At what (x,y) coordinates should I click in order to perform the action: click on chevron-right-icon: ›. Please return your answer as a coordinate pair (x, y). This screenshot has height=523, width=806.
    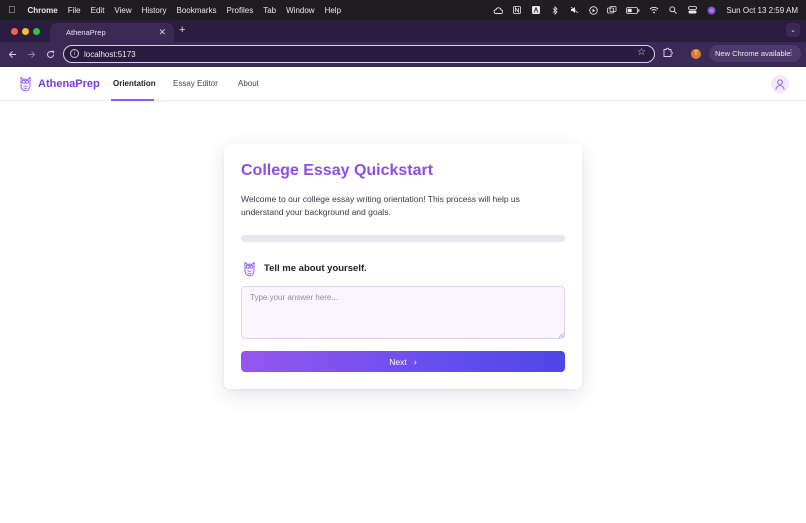
    Looking at the image, I should click on (415, 361).